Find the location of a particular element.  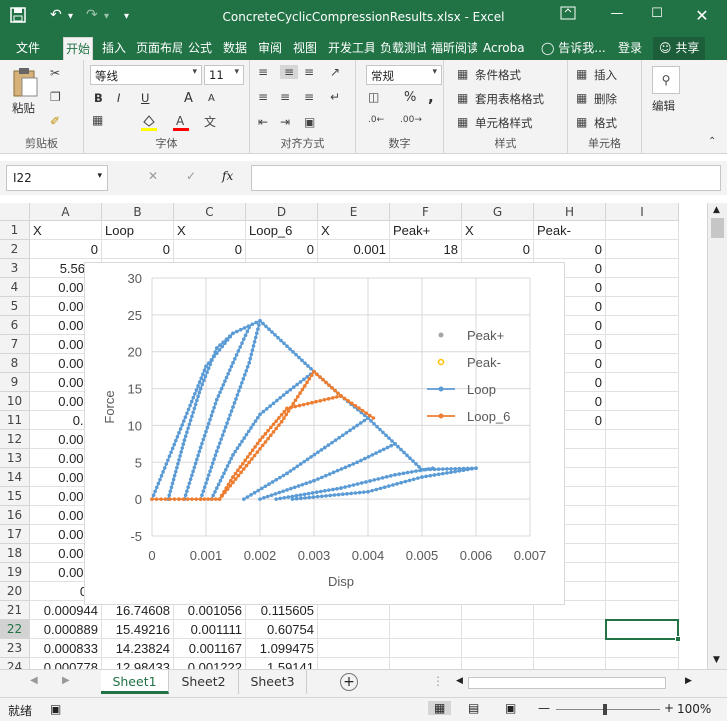

table-cell: 1.59141 is located at coordinates (282, 663).